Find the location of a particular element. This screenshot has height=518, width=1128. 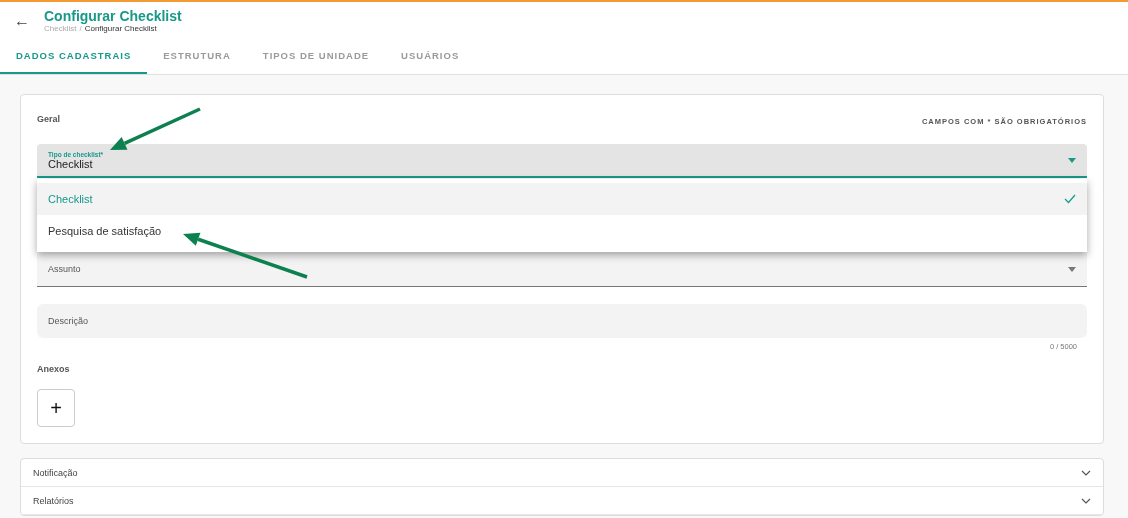

back-button: ← is located at coordinates (22, 20).